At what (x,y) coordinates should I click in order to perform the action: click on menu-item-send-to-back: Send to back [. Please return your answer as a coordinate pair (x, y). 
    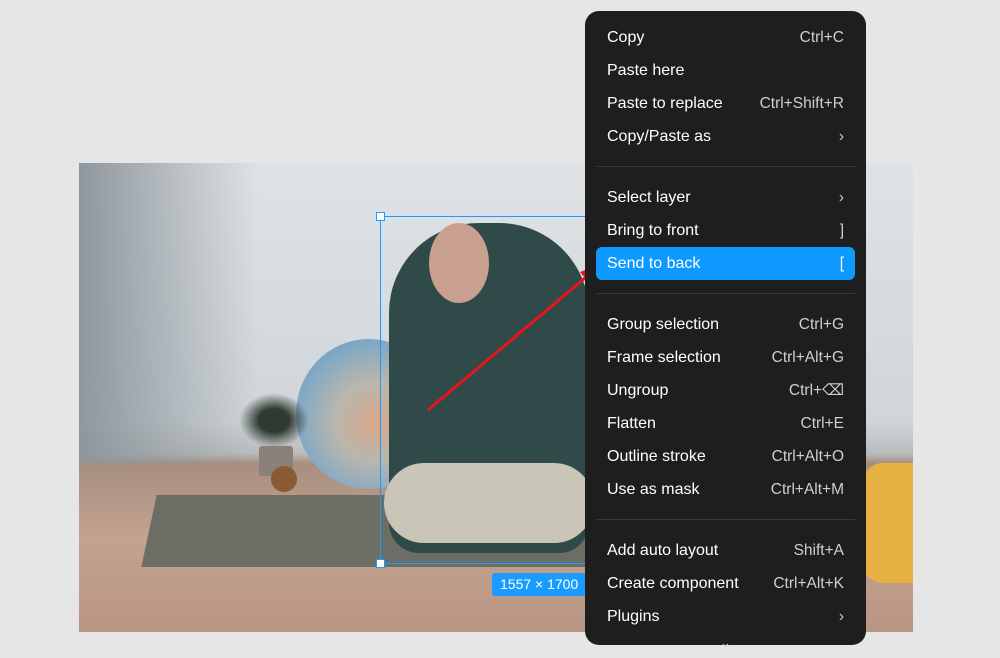
    Looking at the image, I should click on (725, 263).